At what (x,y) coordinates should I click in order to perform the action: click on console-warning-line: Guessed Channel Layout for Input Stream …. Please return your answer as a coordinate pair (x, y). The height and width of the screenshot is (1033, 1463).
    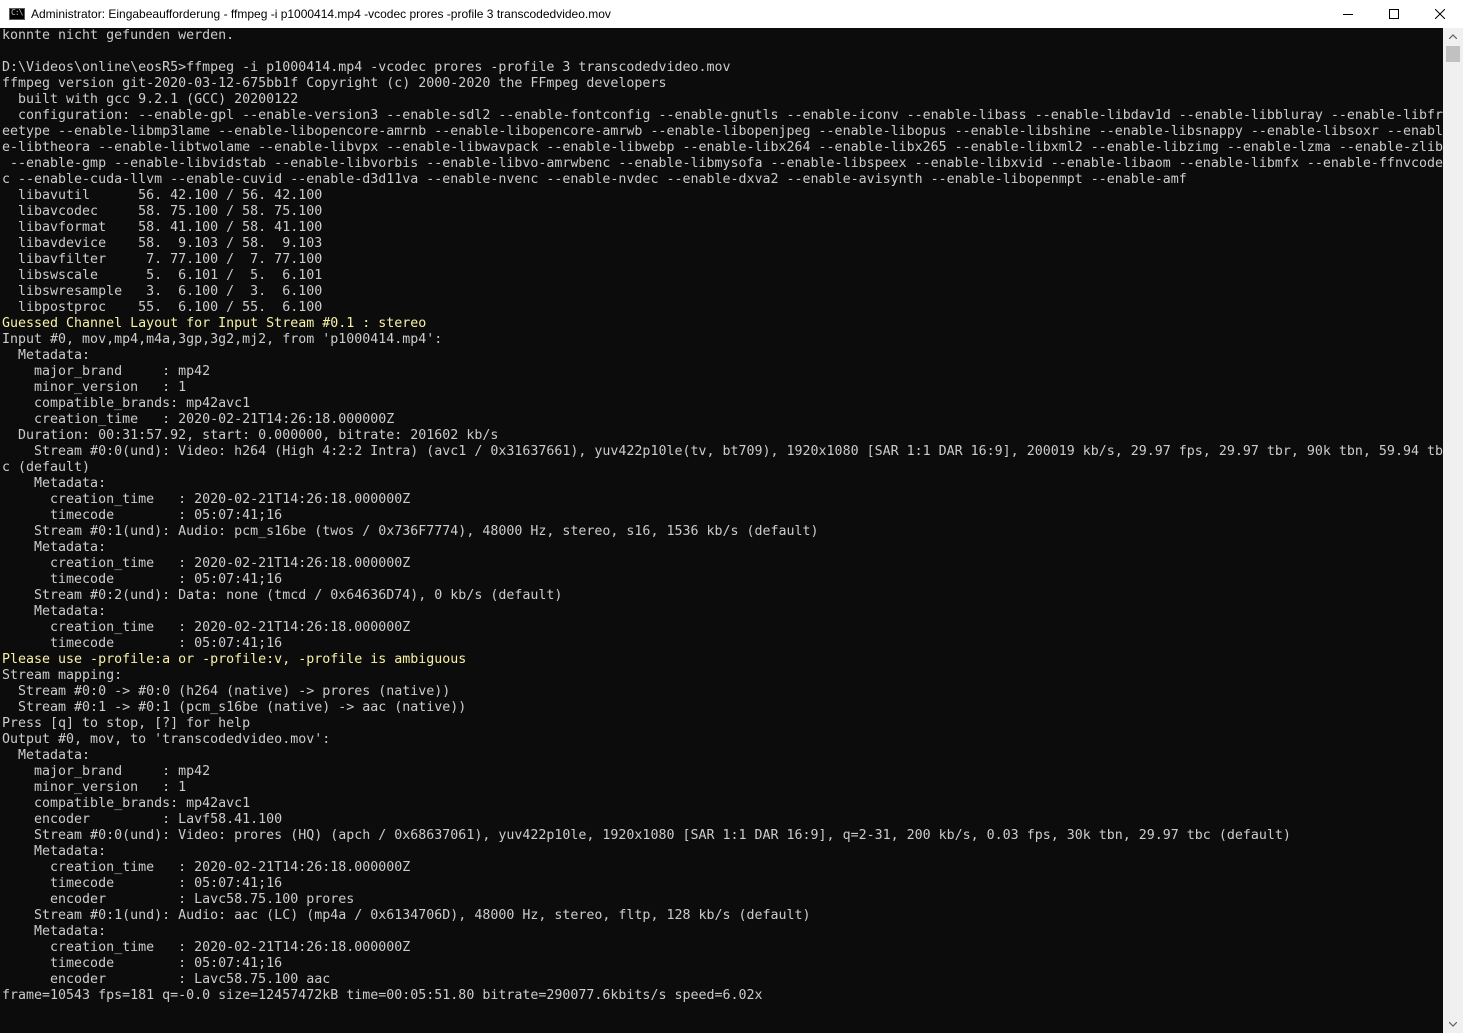
    Looking at the image, I should click on (214, 323).